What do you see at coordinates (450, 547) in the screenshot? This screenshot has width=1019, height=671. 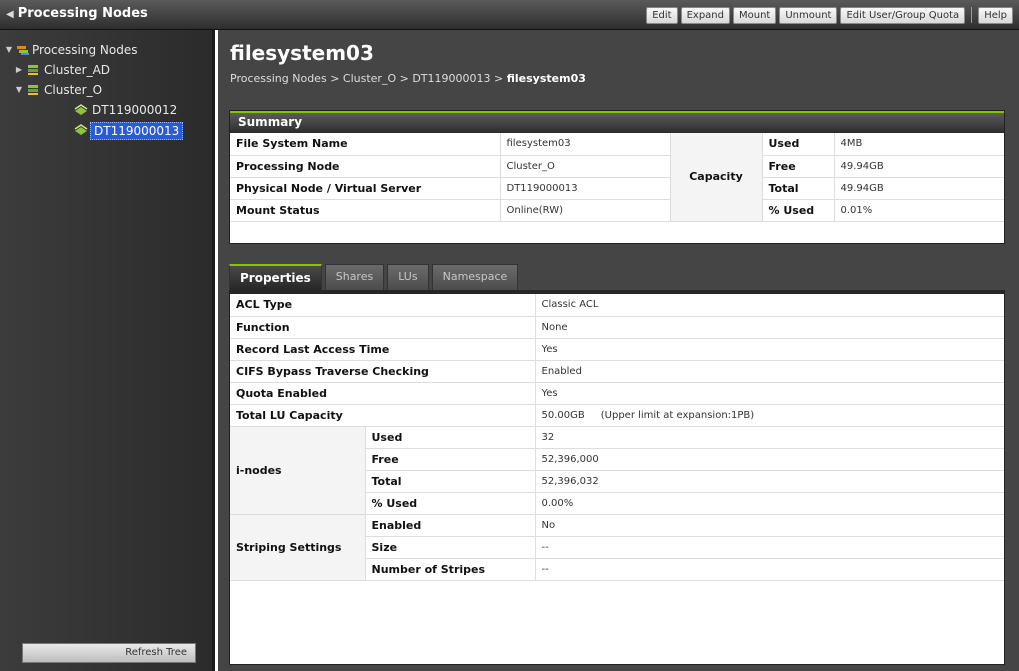 I see `striping-sub-label: Size` at bounding box center [450, 547].